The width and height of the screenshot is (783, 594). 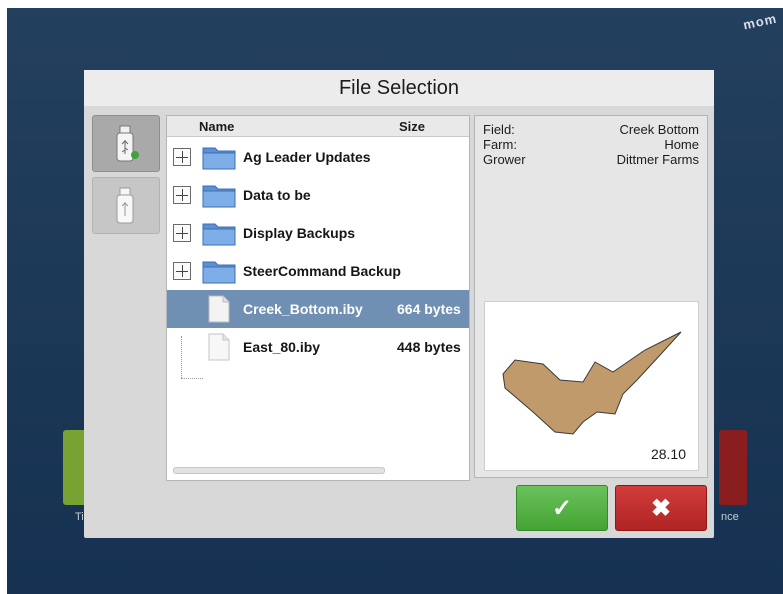 I want to click on file-size: 664 bytes, so click(x=429, y=309).